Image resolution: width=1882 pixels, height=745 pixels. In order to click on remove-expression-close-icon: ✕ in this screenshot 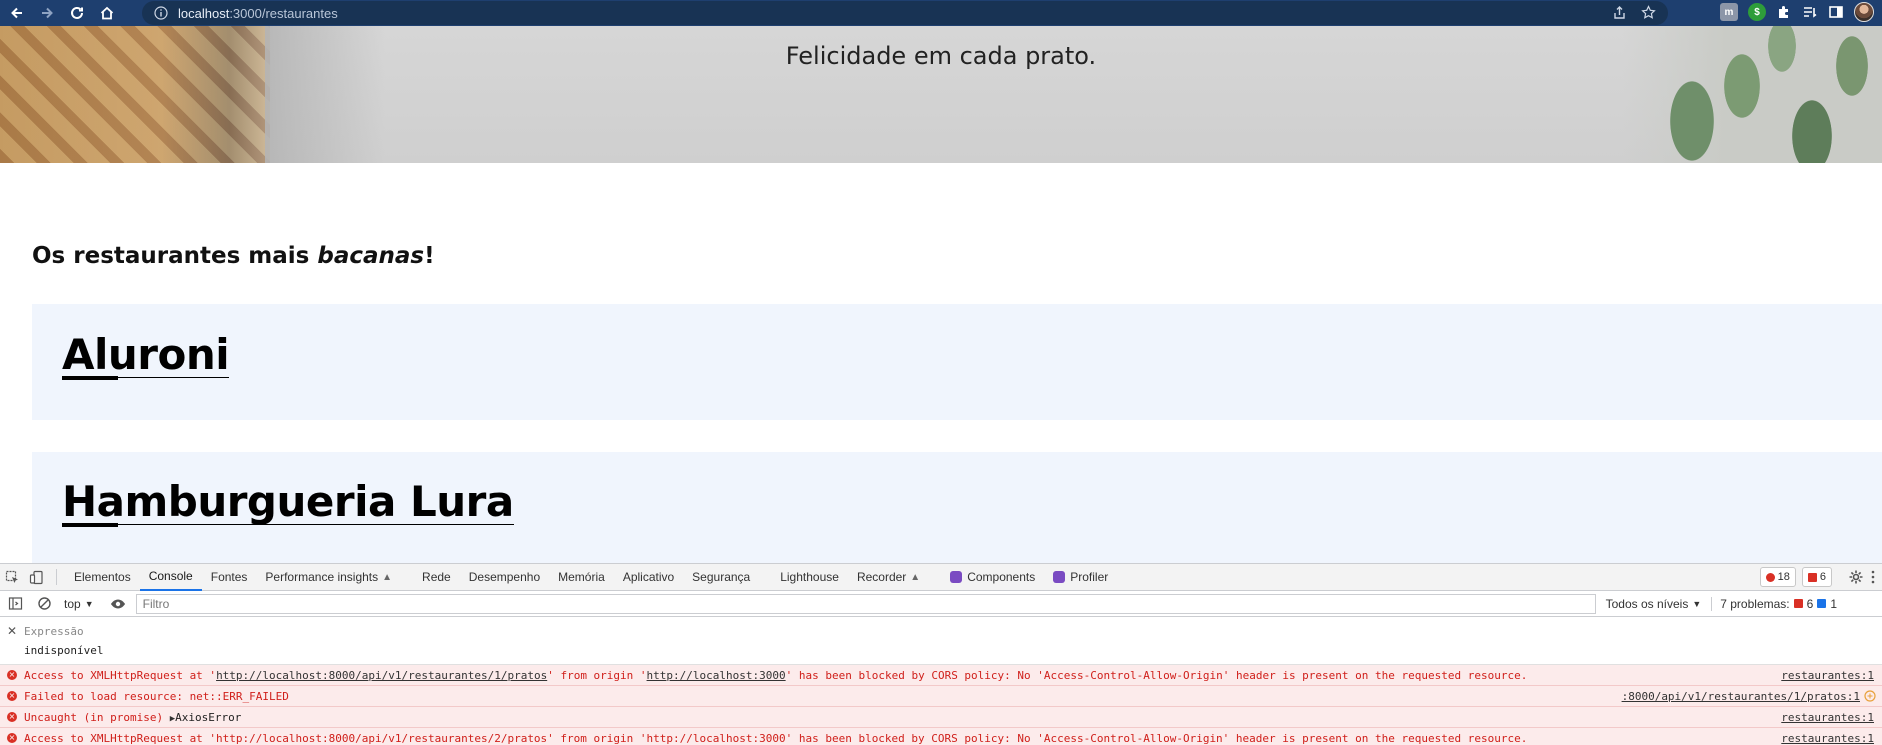, I will do `click(12, 631)`.